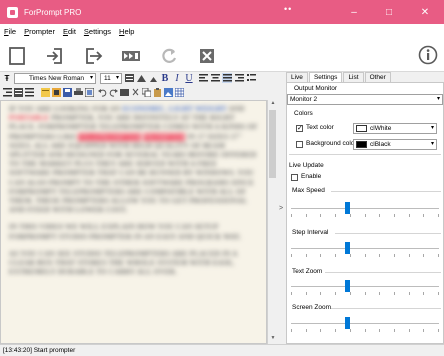 The height and width of the screenshot is (356, 444). What do you see at coordinates (179, 92) in the screenshot?
I see `table-icon` at bounding box center [179, 92].